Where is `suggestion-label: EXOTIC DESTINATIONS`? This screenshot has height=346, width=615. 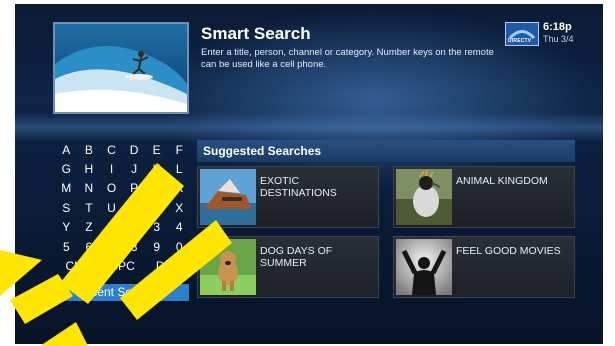
suggestion-label: EXOTIC DESTINATIONS is located at coordinates (298, 187).